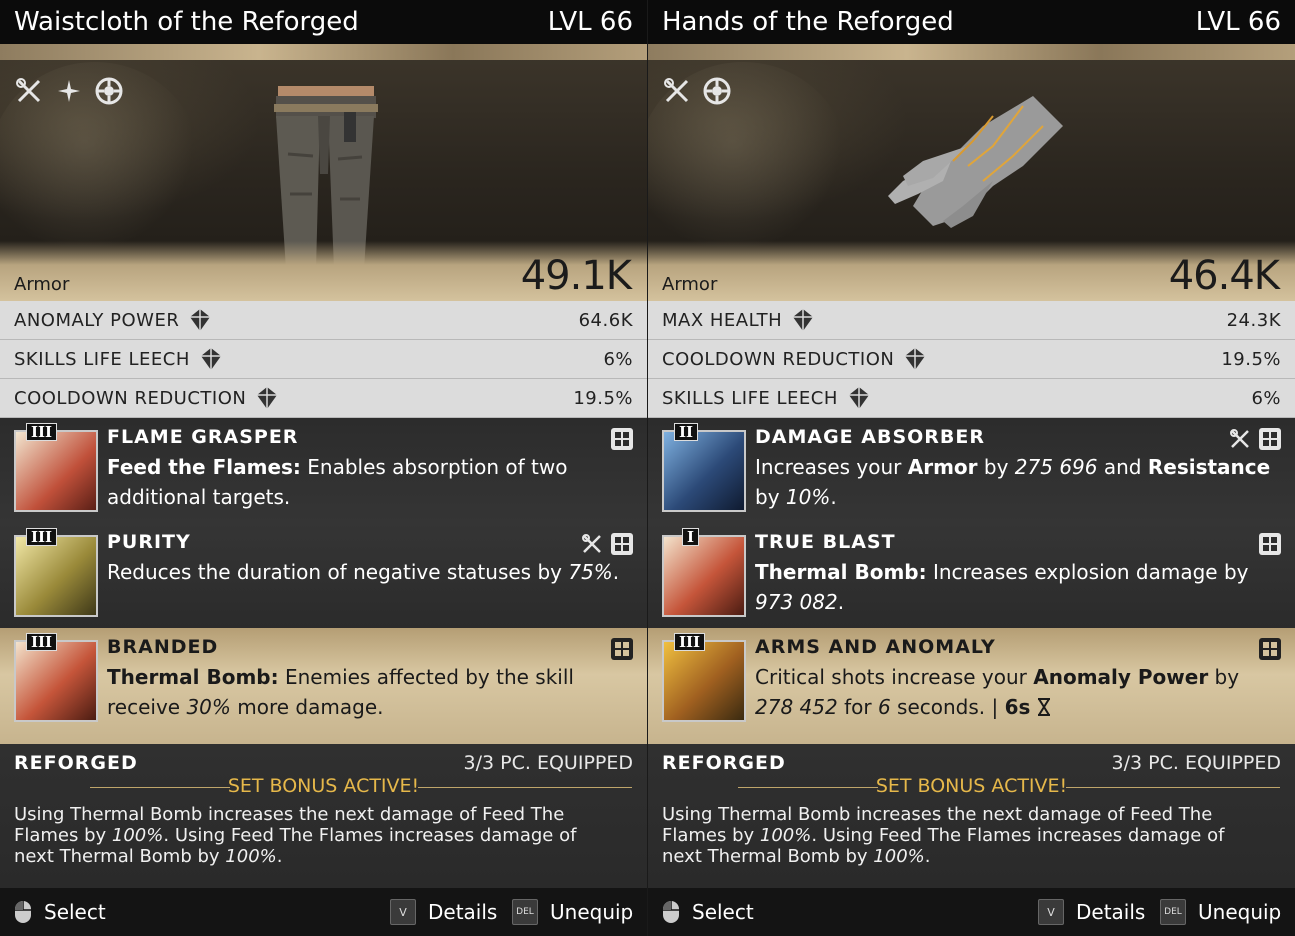 The image size is (1295, 936). What do you see at coordinates (203, 437) in the screenshot?
I see `perk-name: FLAME GRASPER` at bounding box center [203, 437].